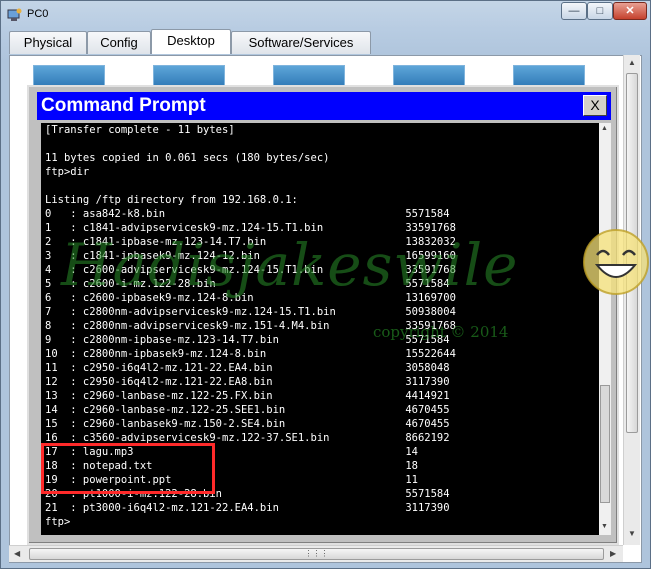 The width and height of the screenshot is (651, 569). Describe the element at coordinates (290, 265) in the screenshot. I see `watermark-text: Hadisjakeswile` at that location.